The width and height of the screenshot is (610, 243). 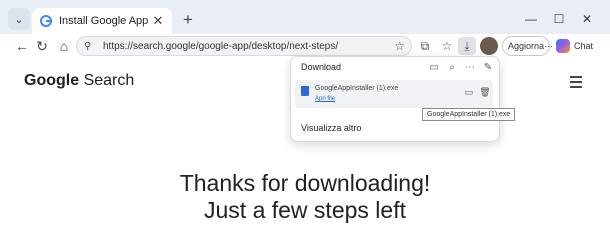 I want to click on close-icon: ✕, so click(x=158, y=21).